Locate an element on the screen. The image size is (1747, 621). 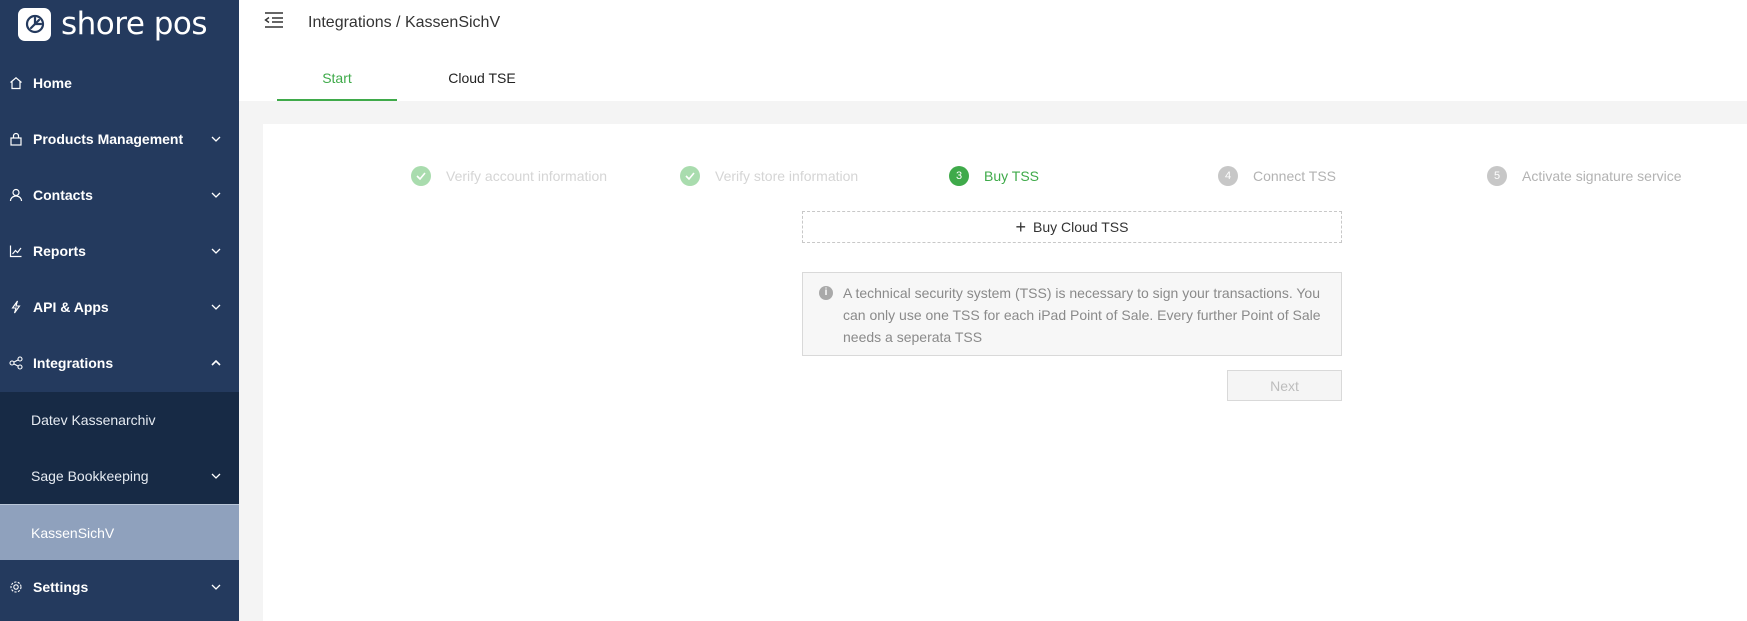
step-activate-signature: 5 Activate signature service is located at coordinates (1584, 176).